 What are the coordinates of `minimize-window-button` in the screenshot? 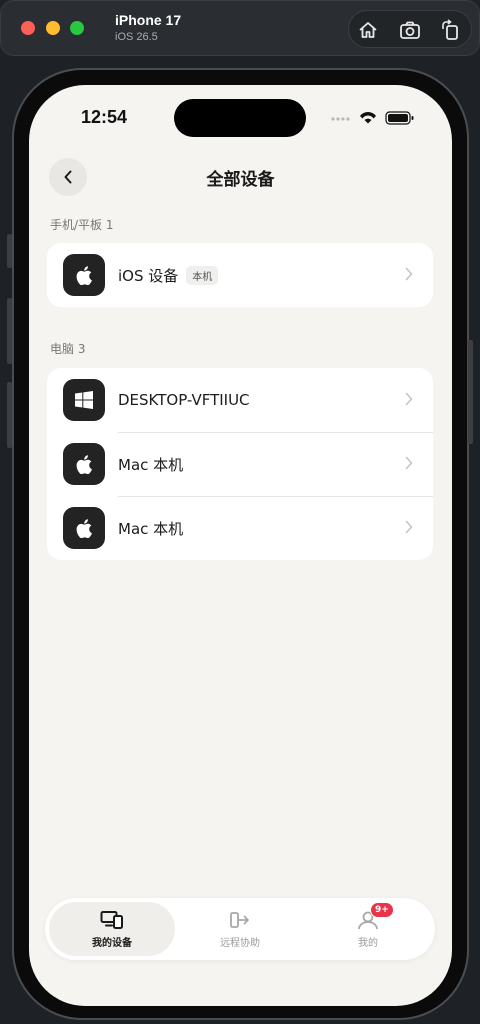 It's located at (53, 28).